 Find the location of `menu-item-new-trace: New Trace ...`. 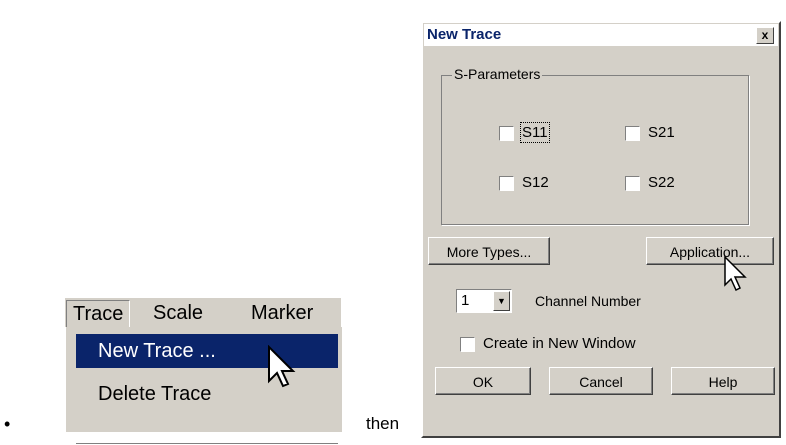

menu-item-new-trace: New Trace ... is located at coordinates (207, 351).